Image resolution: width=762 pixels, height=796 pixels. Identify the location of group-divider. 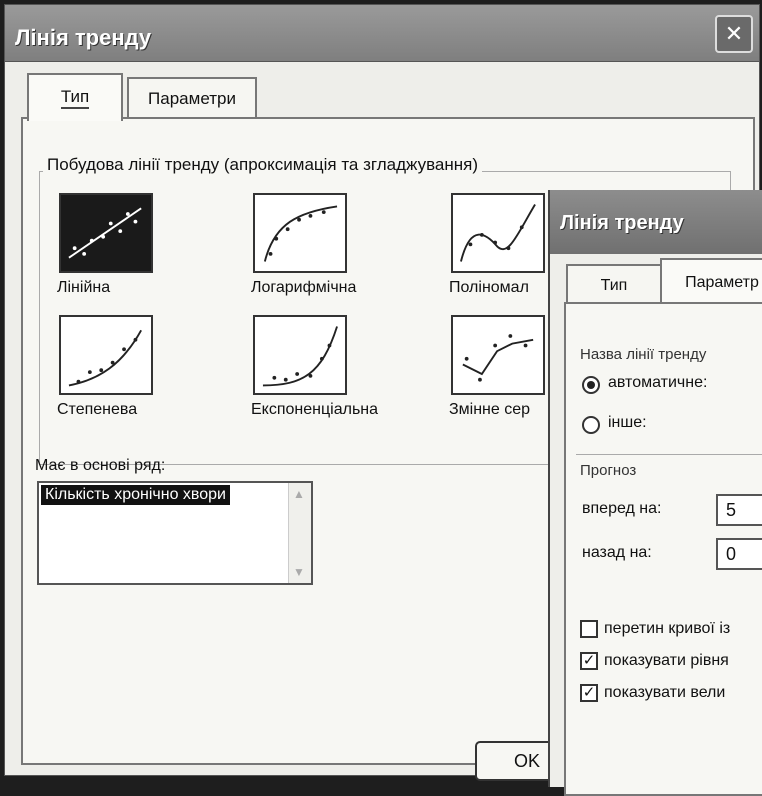
(669, 454).